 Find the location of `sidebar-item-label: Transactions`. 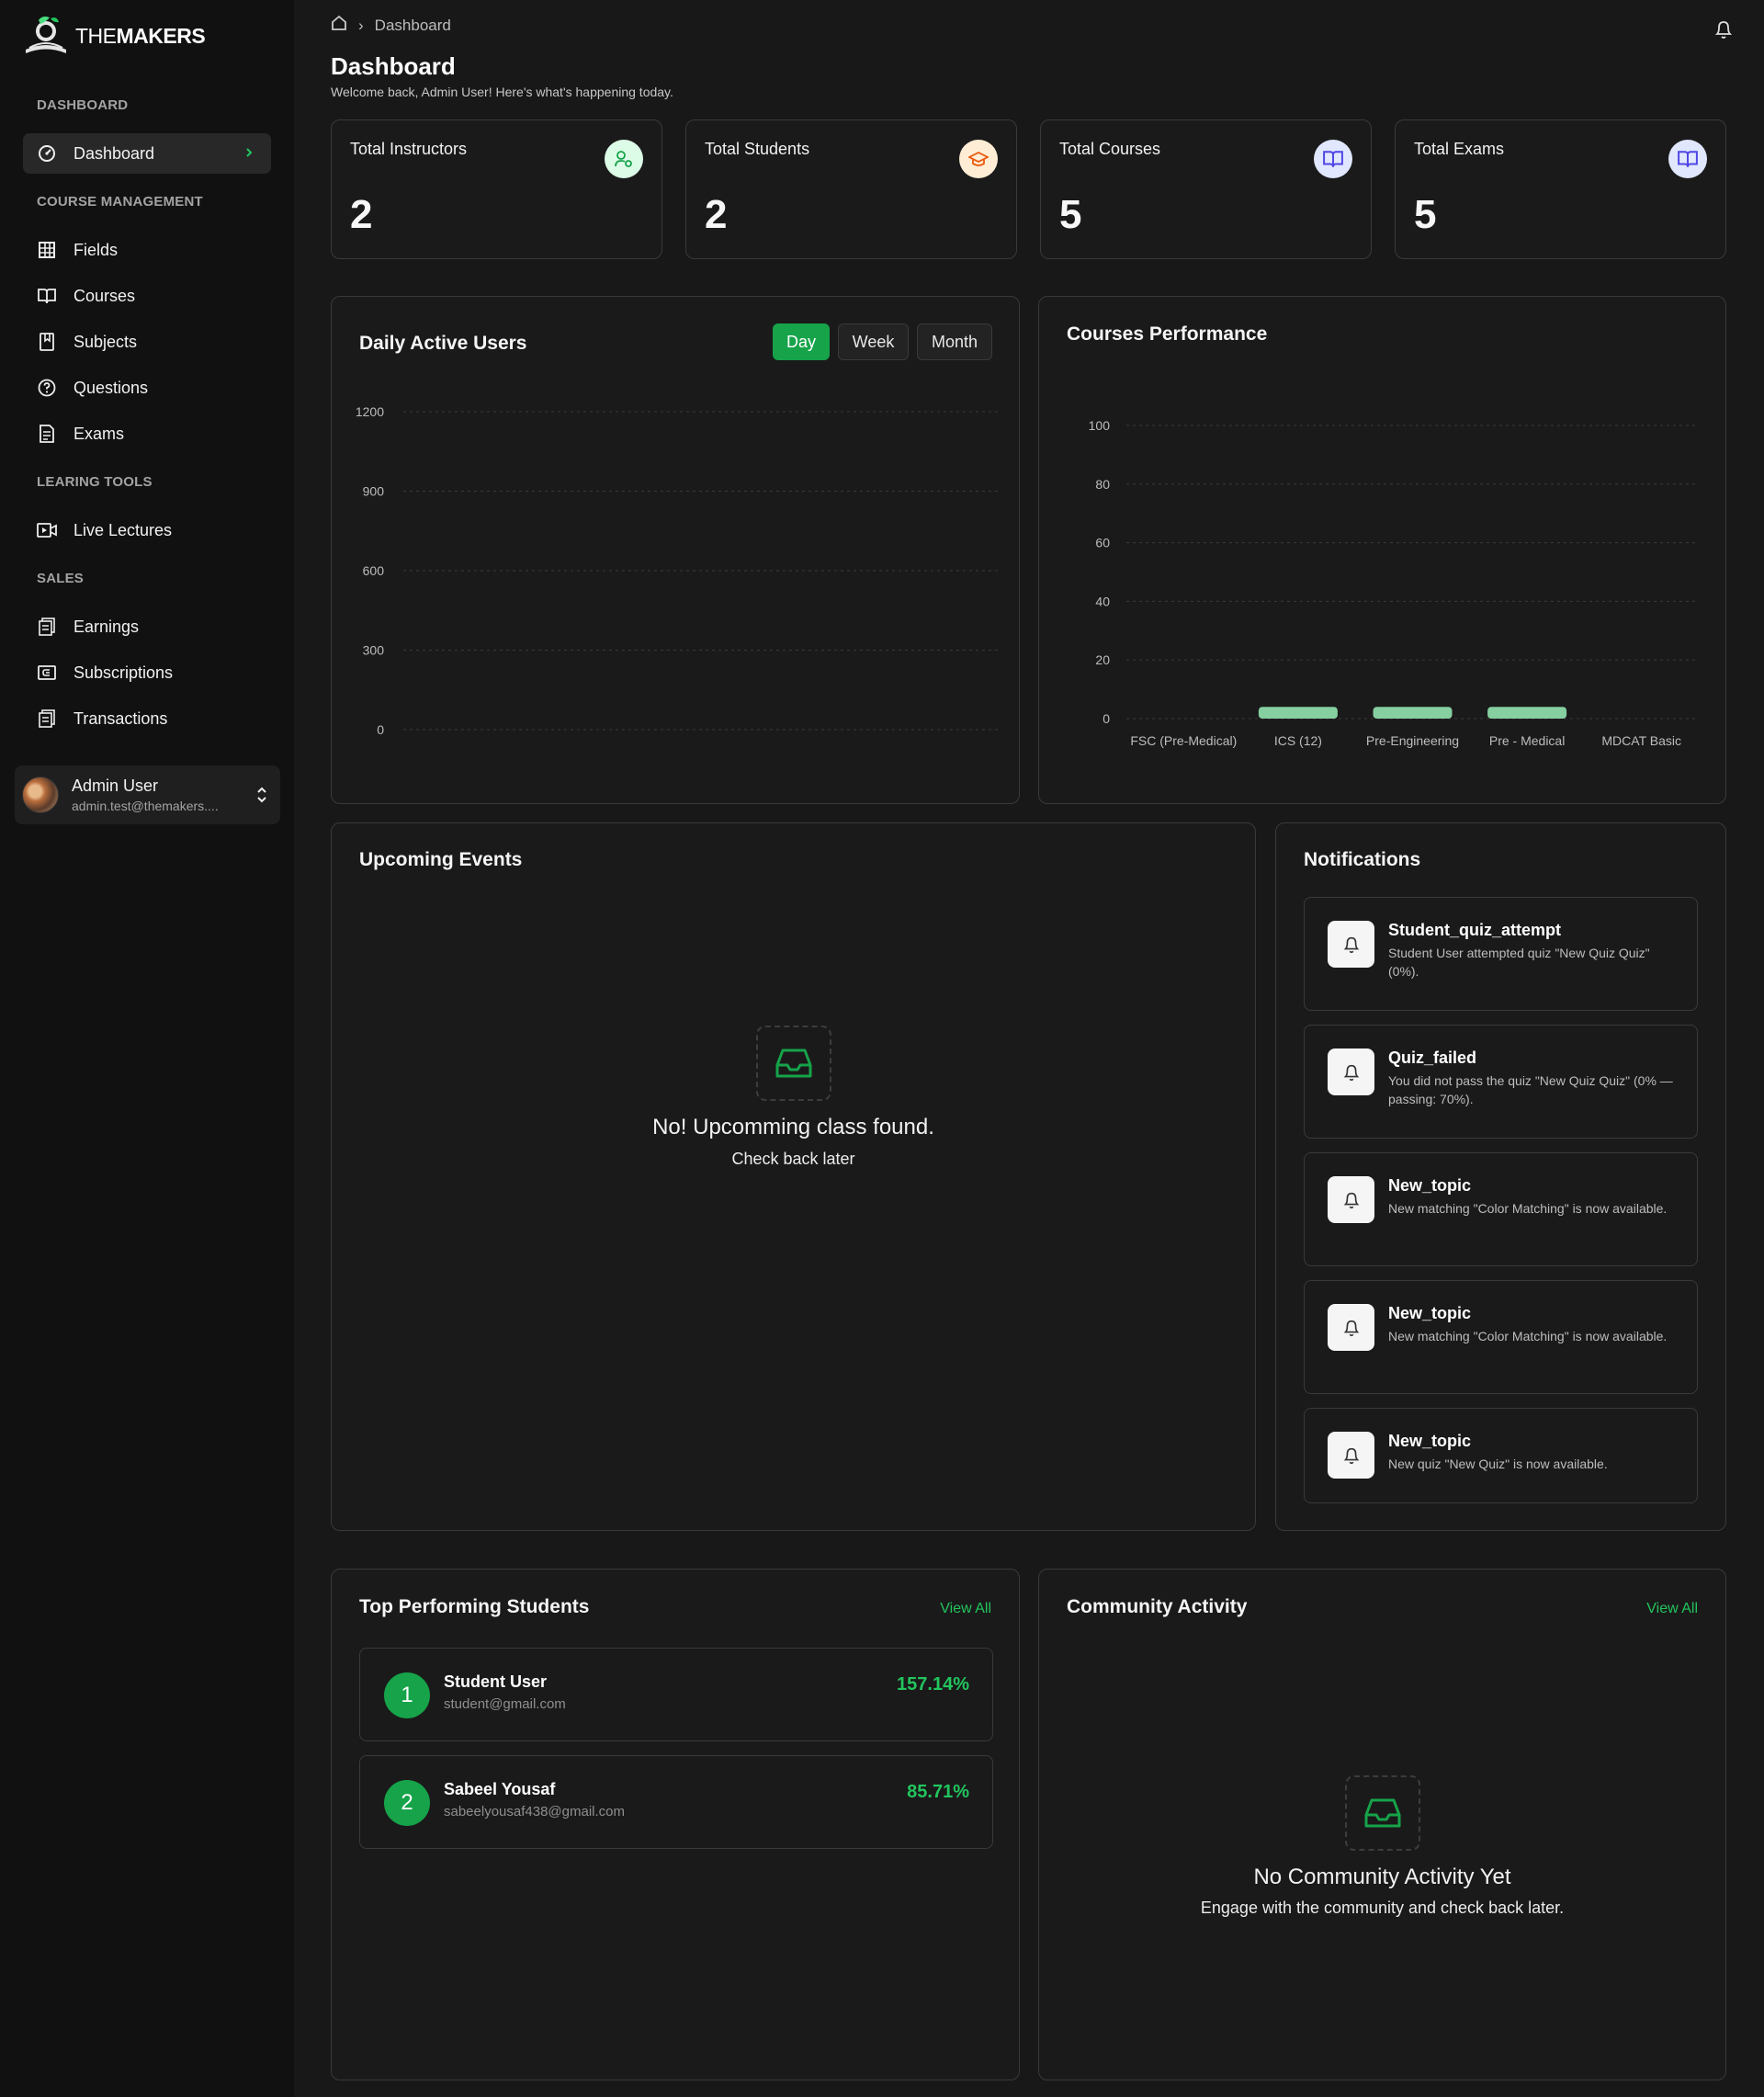

sidebar-item-label: Transactions is located at coordinates (121, 718).